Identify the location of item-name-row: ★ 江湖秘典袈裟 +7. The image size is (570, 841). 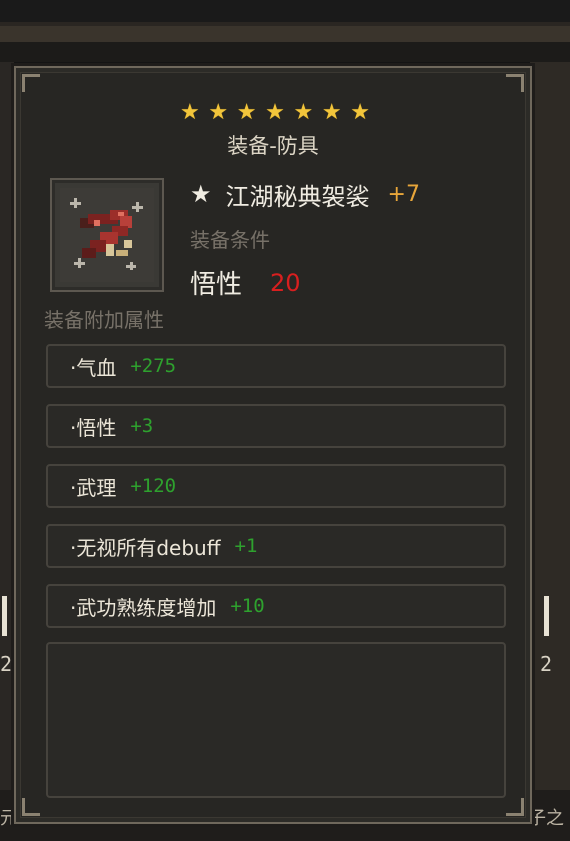
(305, 194).